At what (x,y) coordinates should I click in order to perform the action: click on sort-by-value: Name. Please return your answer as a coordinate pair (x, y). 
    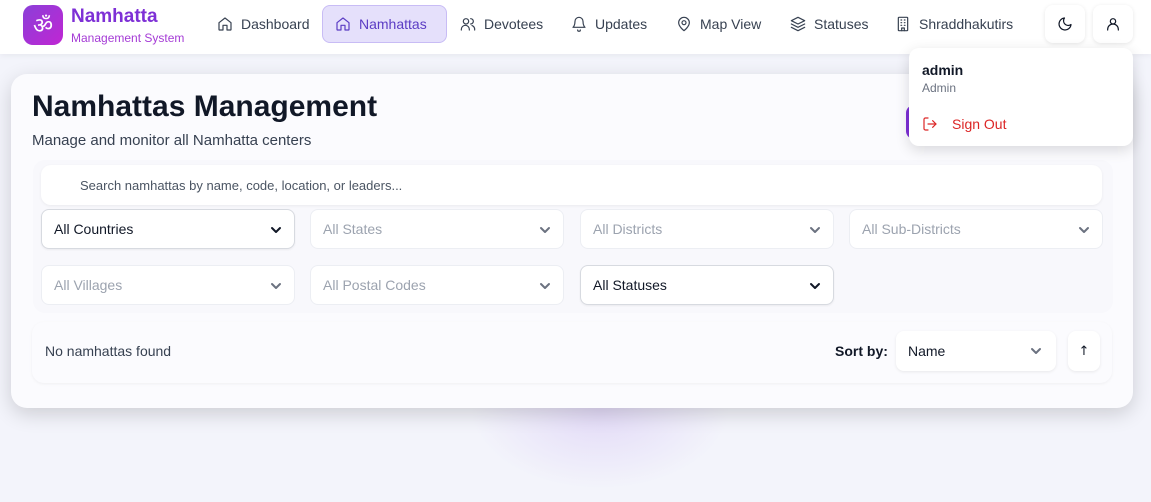
    Looking at the image, I should click on (927, 351).